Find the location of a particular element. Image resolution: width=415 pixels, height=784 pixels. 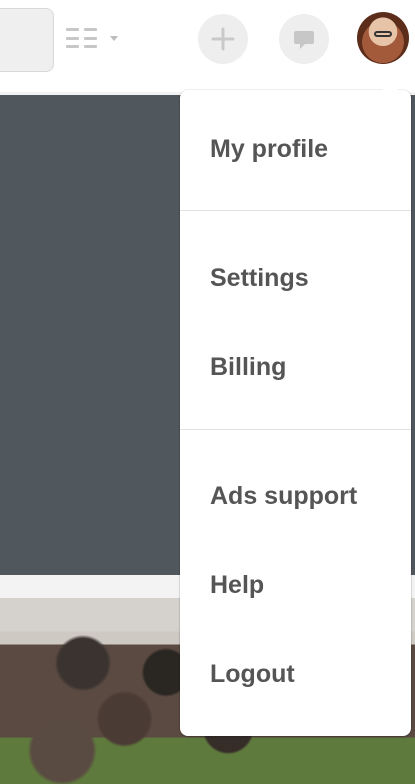

grid-list-icon is located at coordinates (85, 38).